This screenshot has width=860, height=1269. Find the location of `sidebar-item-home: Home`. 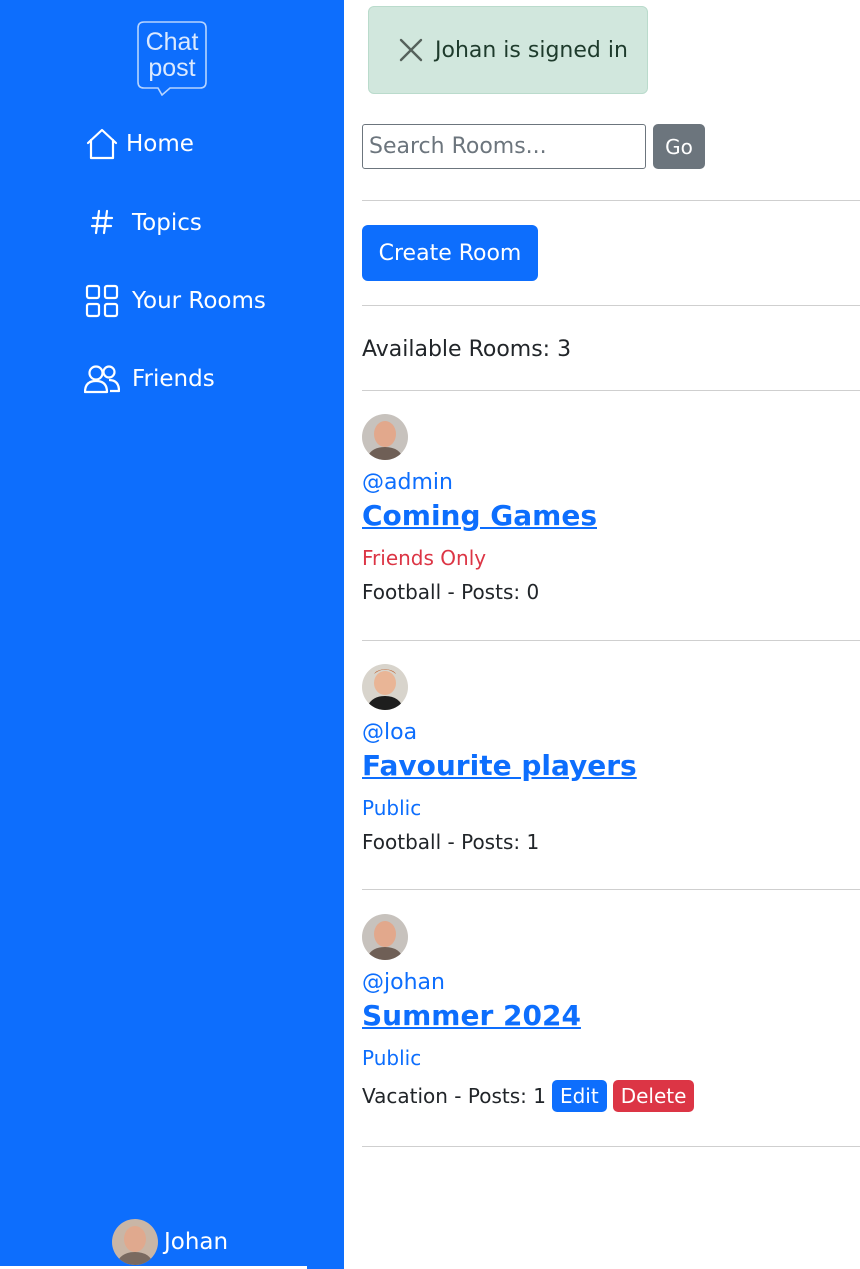

sidebar-item-home: Home is located at coordinates (139, 144).